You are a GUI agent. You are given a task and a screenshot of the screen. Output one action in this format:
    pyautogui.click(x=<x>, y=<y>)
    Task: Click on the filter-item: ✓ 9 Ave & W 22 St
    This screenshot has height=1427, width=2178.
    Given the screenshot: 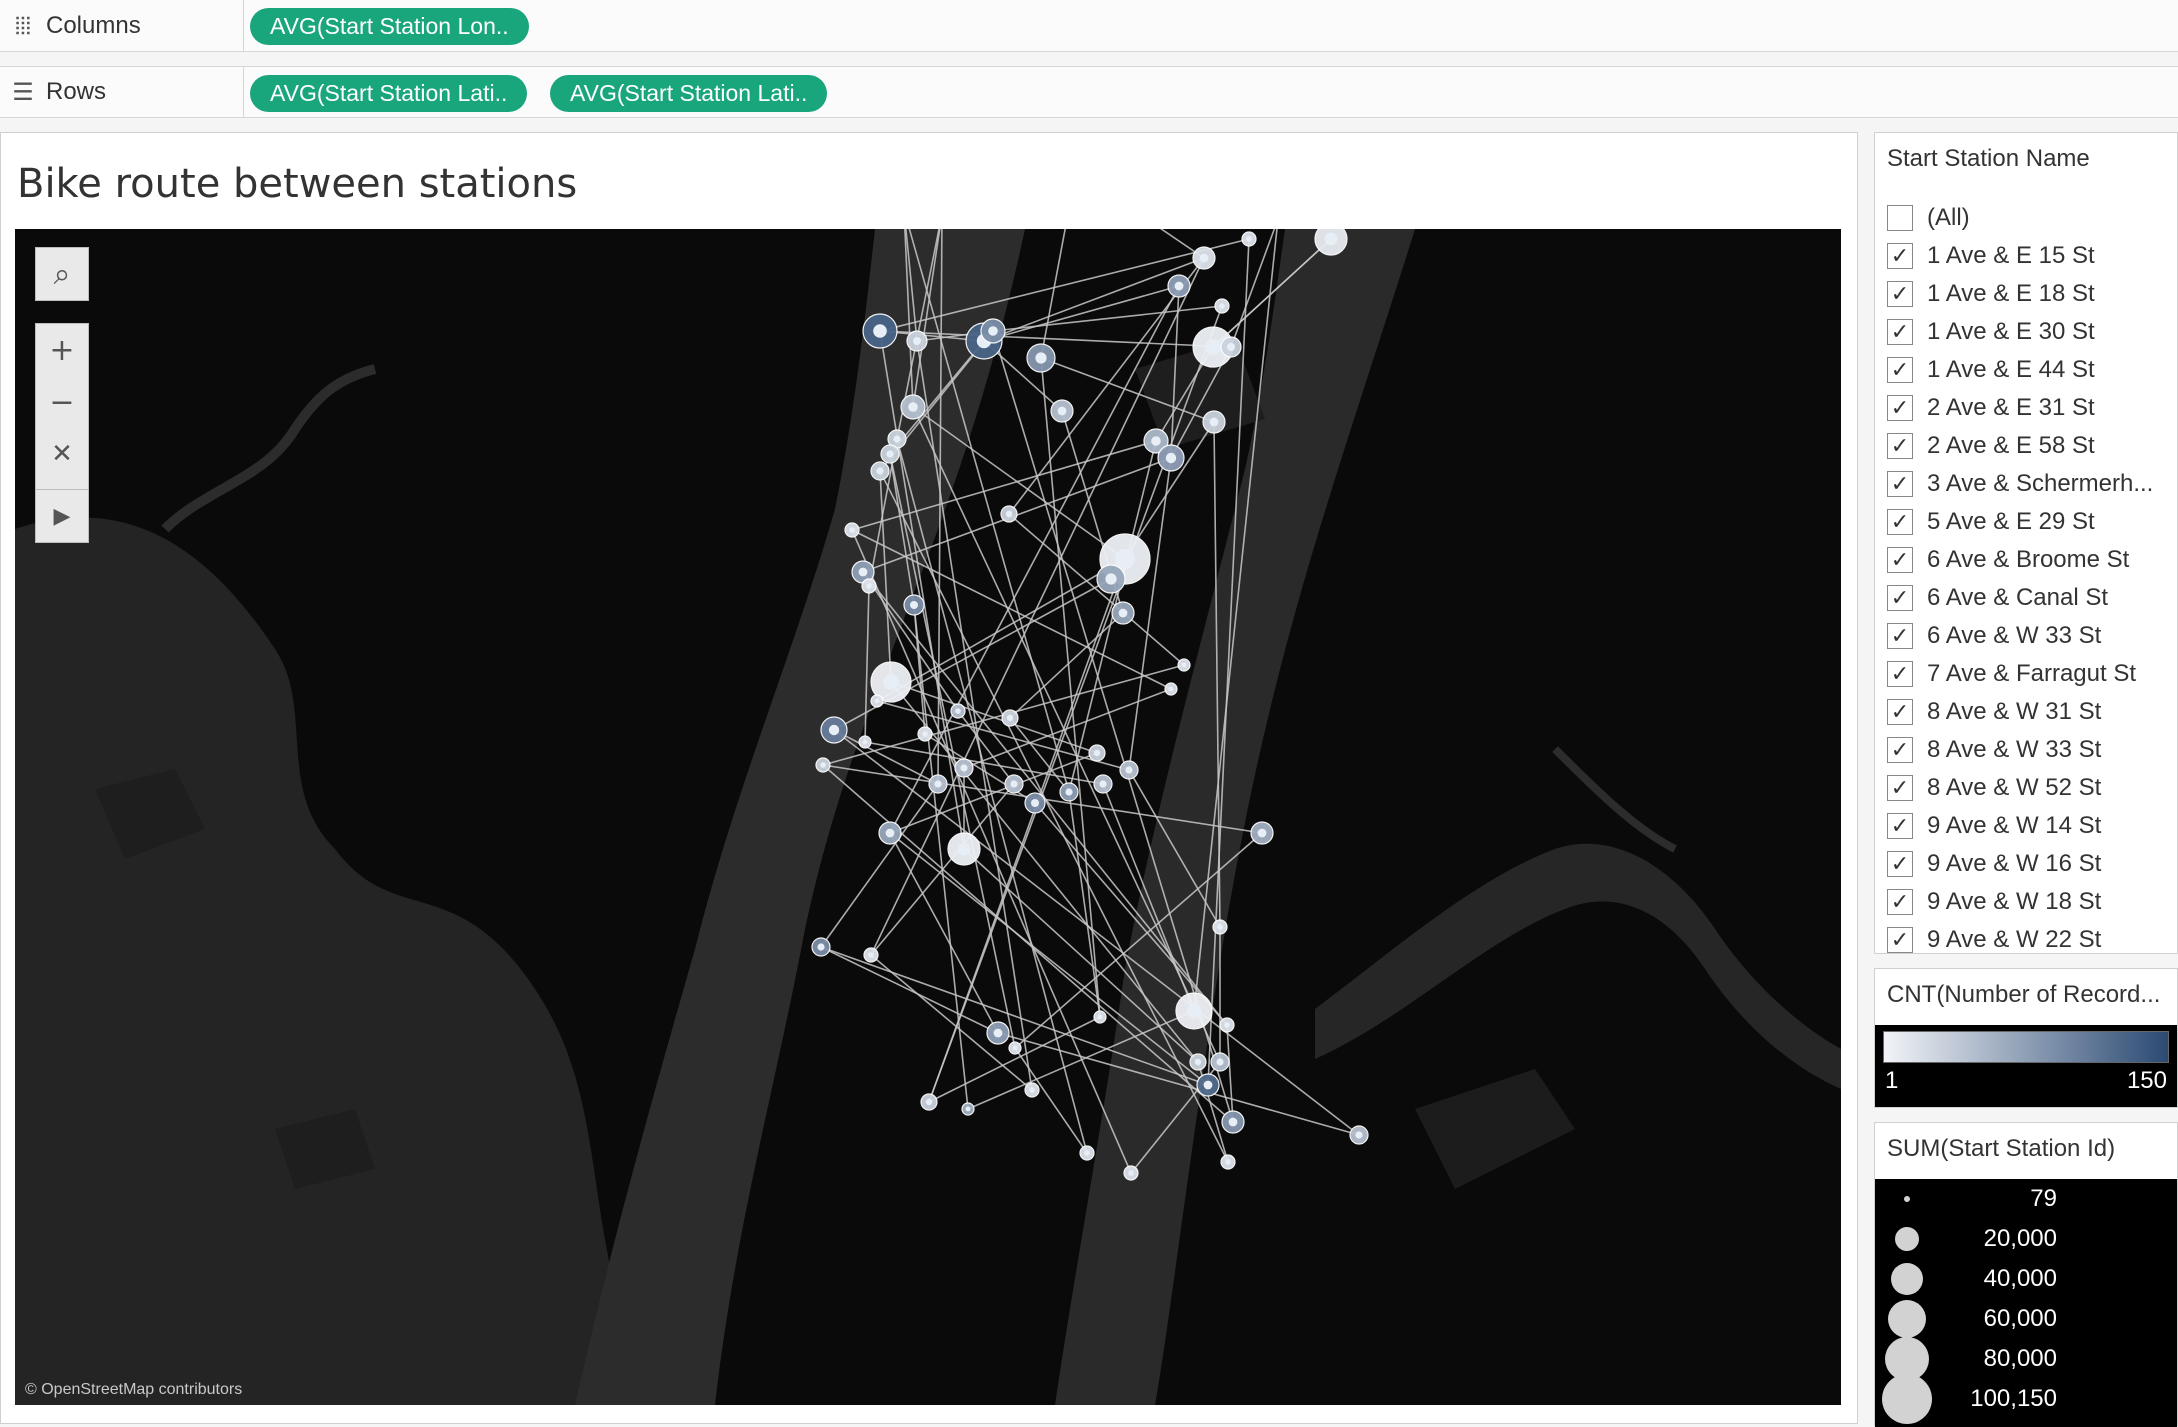 What is the action you would take?
    pyautogui.click(x=1994, y=940)
    